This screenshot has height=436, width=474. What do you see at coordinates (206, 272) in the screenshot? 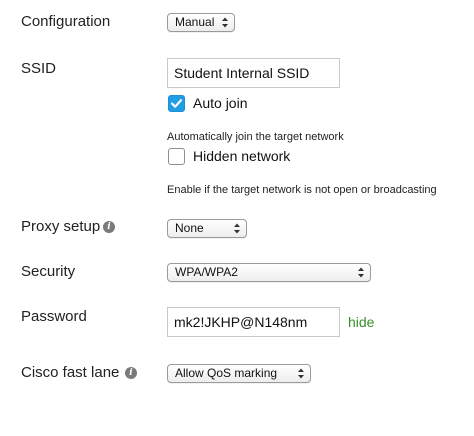
I see `security-select-value: WPA/WPA2` at bounding box center [206, 272].